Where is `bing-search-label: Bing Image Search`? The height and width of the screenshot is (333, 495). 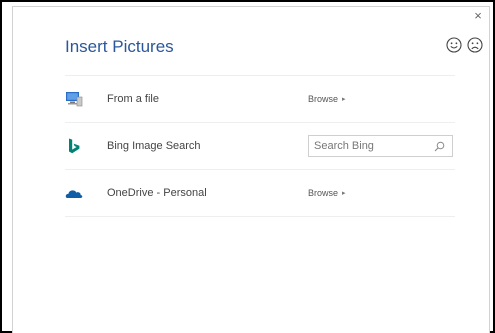 bing-search-label: Bing Image Search is located at coordinates (154, 146).